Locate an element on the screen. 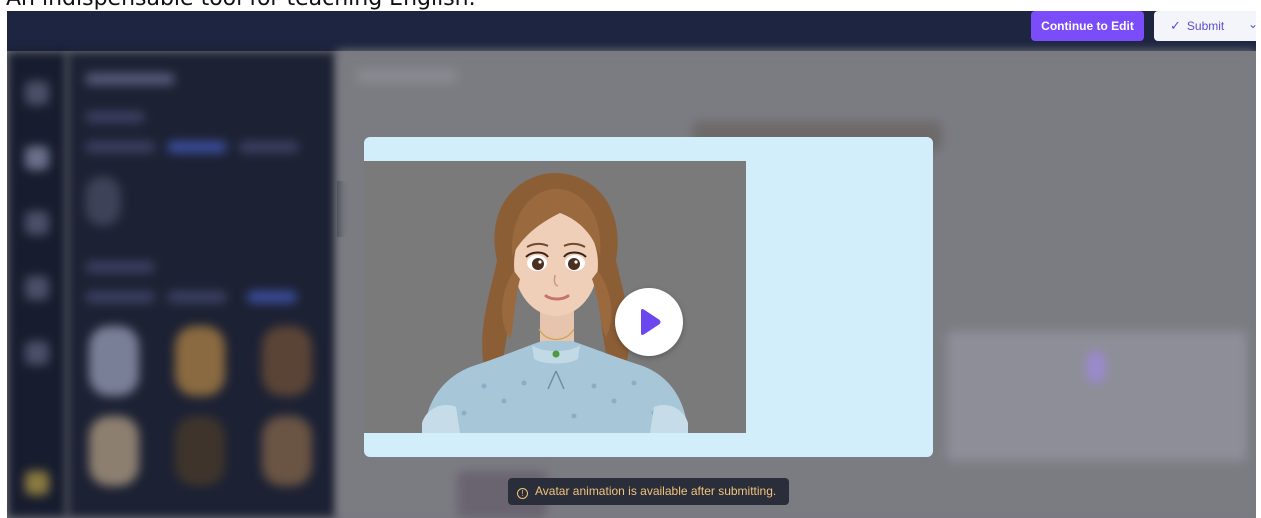  rail-text-icon is located at coordinates (37, 223).